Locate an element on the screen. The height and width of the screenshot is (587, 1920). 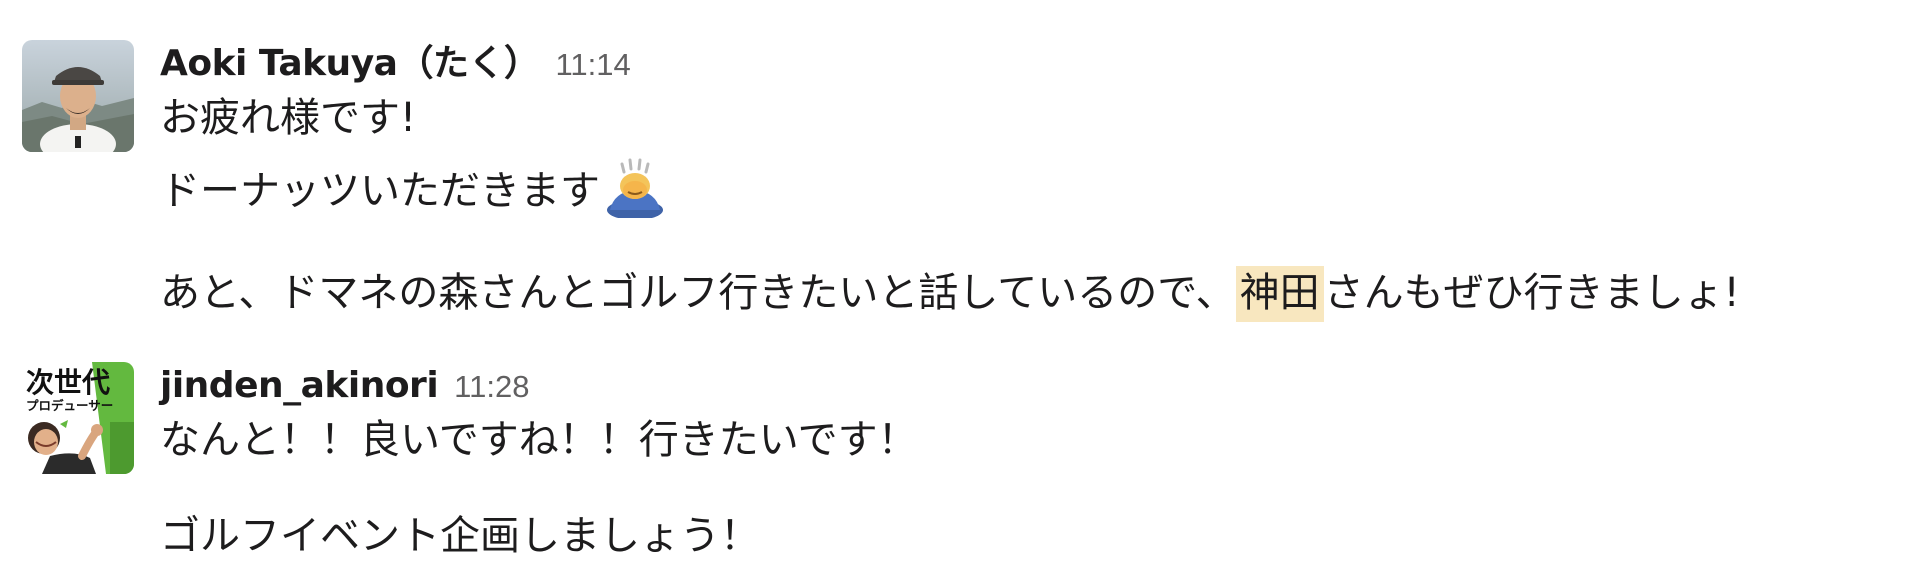
author-name: Aoki Takuya（たく） is located at coordinates (350, 64).